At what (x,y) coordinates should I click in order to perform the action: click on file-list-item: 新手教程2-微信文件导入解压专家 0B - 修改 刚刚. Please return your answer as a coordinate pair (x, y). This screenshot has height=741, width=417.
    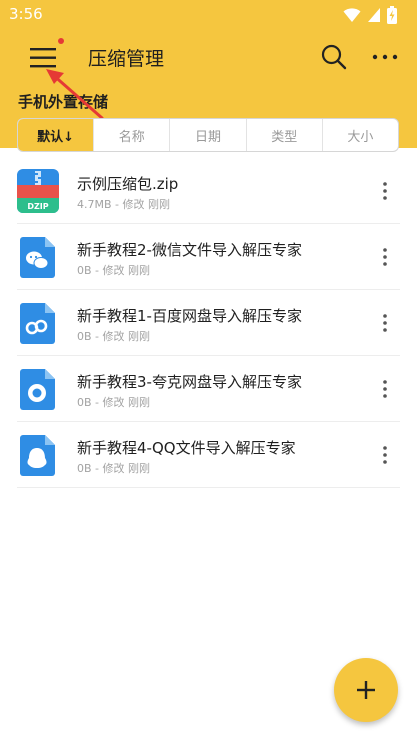
    Looking at the image, I should click on (208, 257).